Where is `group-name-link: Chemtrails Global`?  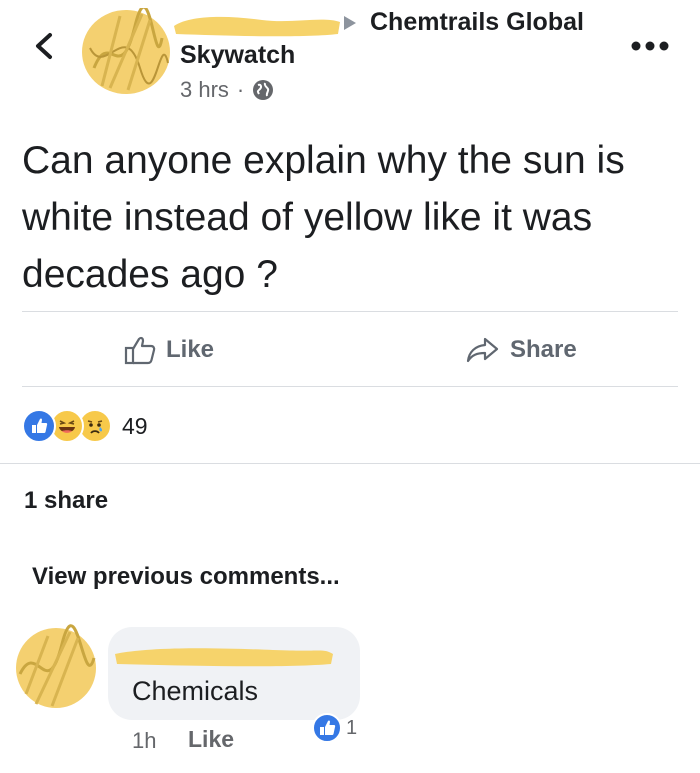
group-name-link: Chemtrails Global is located at coordinates (477, 22).